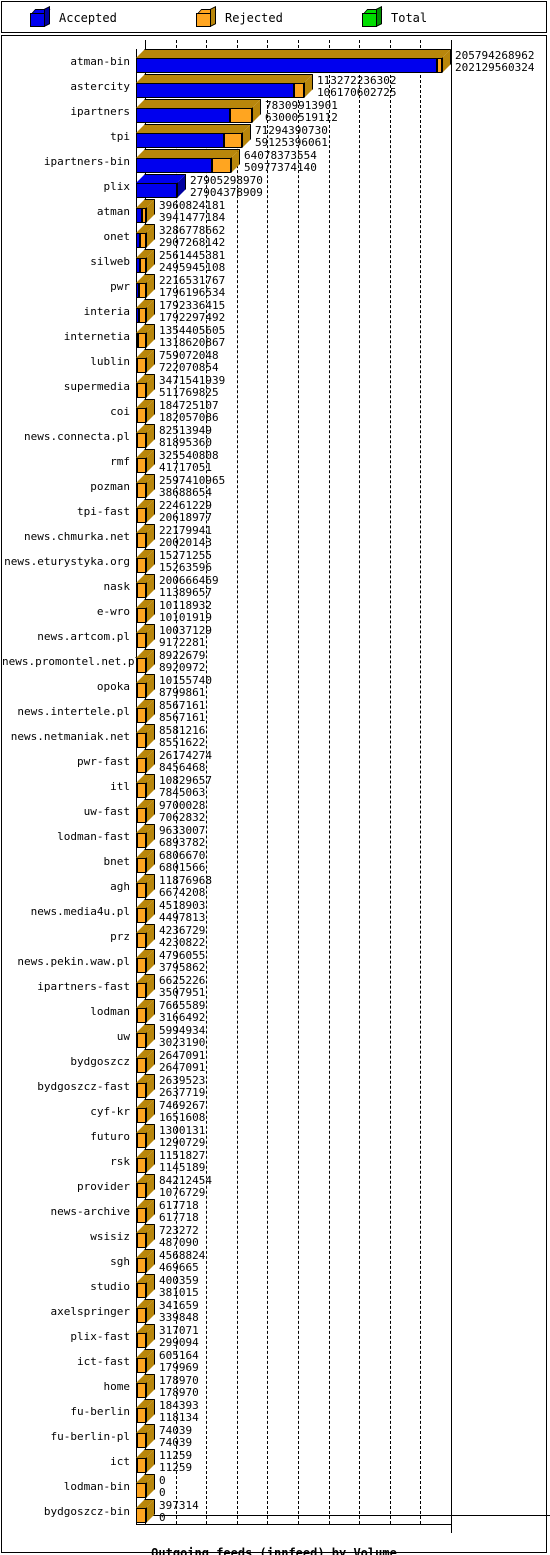  I want to click on category-label: plix, so click(117, 186).